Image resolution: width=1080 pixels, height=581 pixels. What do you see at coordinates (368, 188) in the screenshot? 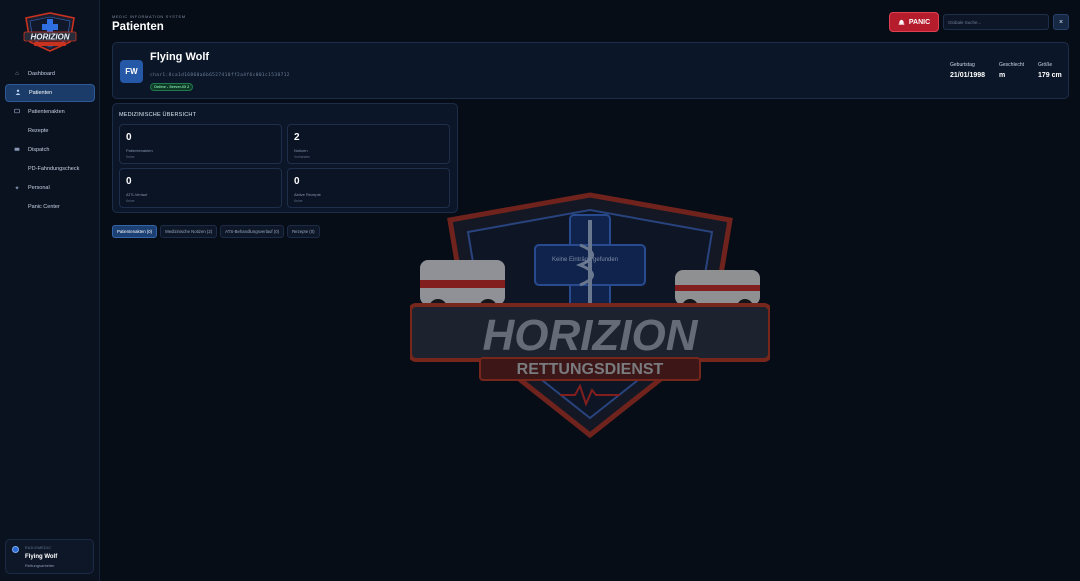
I see `tile-aktive-rezepte: 0 Aktive Rezepte Keine` at bounding box center [368, 188].